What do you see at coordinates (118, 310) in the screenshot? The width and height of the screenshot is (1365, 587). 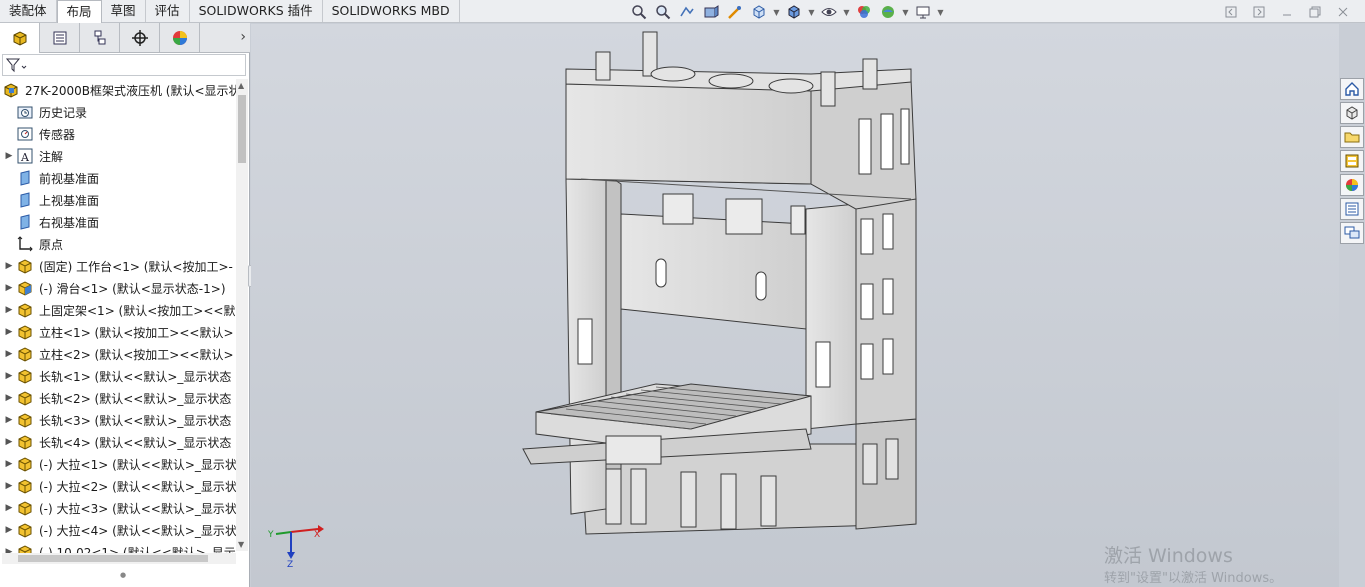 I see `tree-item-9: ▶ 上固定架<1> (默认<按加工><<默` at bounding box center [118, 310].